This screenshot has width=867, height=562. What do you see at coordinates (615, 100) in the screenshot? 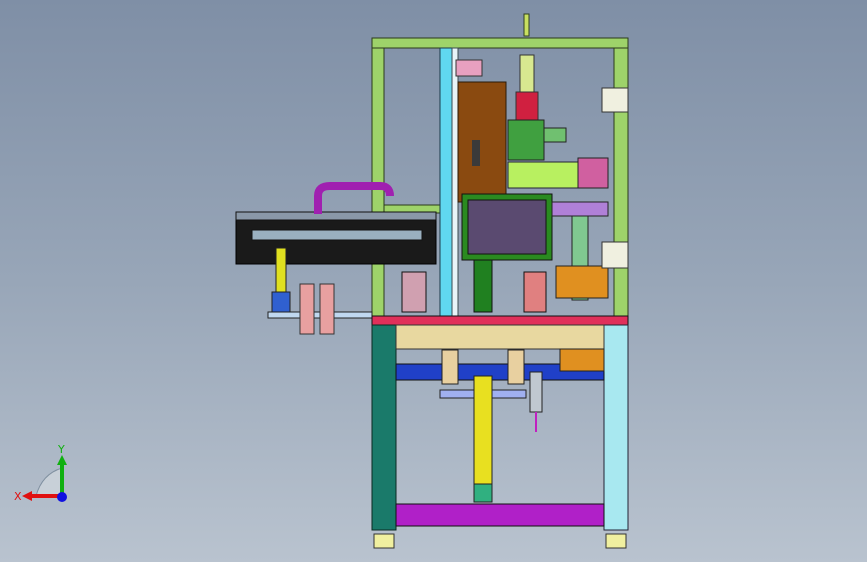
I see `right-bracket-top` at bounding box center [615, 100].